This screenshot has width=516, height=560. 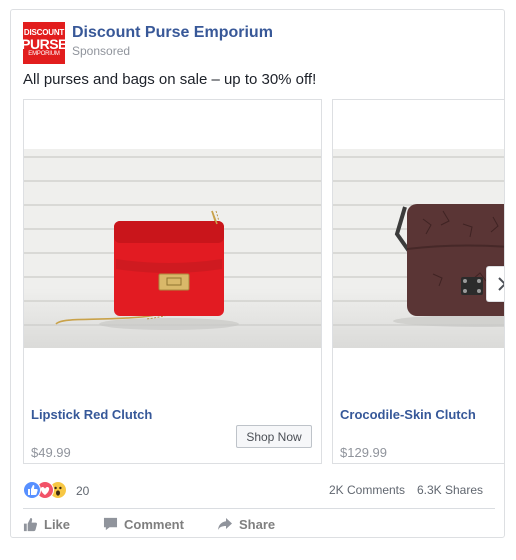 I want to click on share-button: Share, so click(x=246, y=524).